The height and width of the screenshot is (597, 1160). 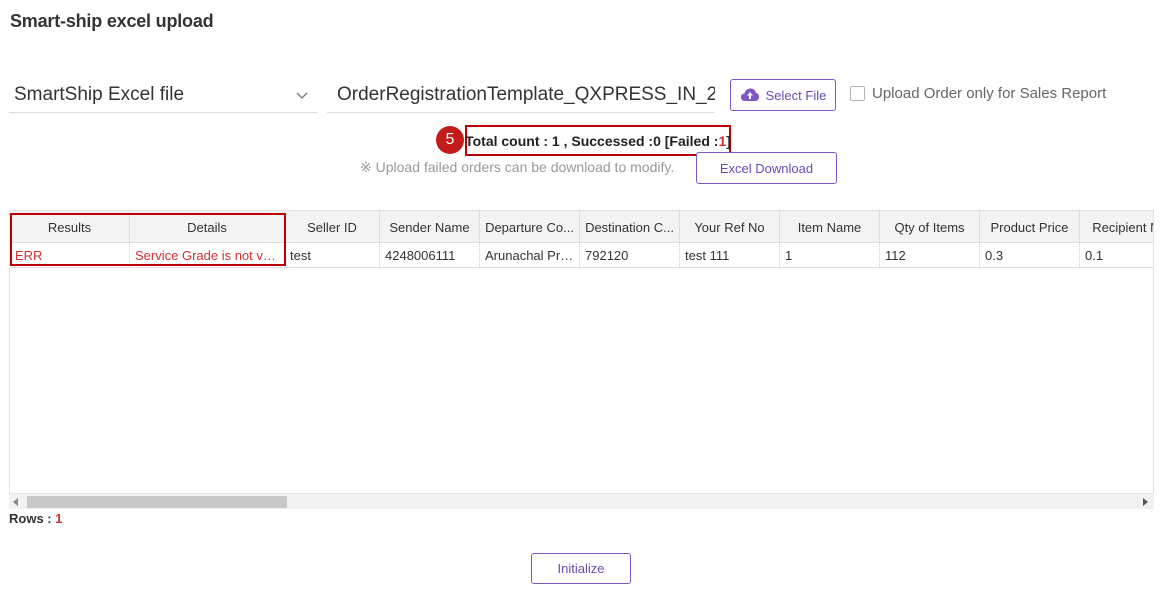 What do you see at coordinates (581, 501) in the screenshot?
I see `horizontal-scrollbar` at bounding box center [581, 501].